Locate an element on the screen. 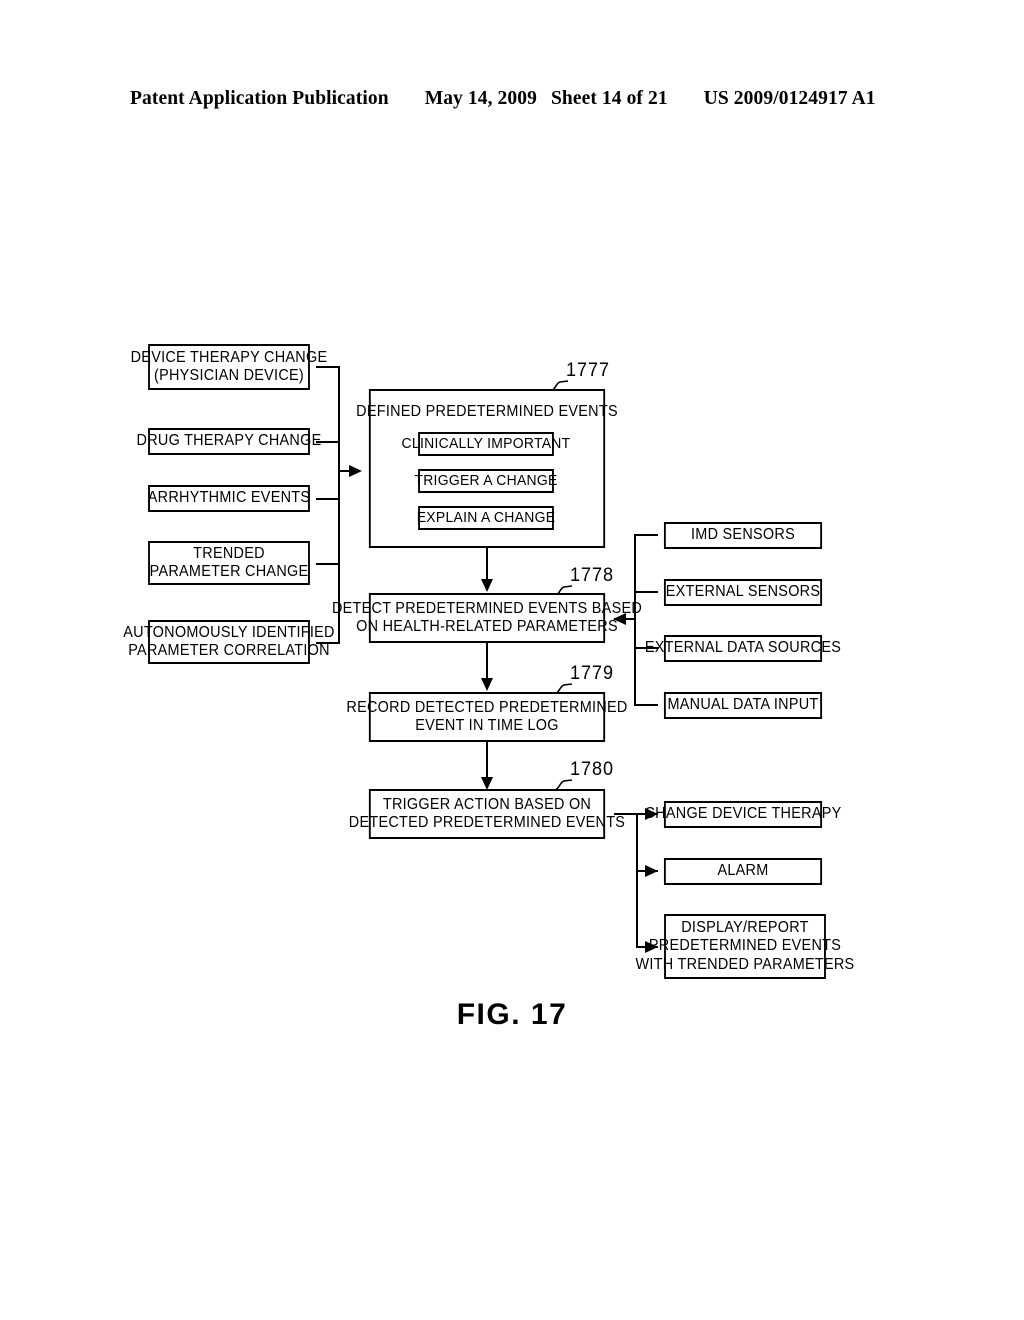 The image size is (1024, 1320). event-type-box-clinically-important: CLINICALLY IMPORTANT is located at coordinates (486, 444).